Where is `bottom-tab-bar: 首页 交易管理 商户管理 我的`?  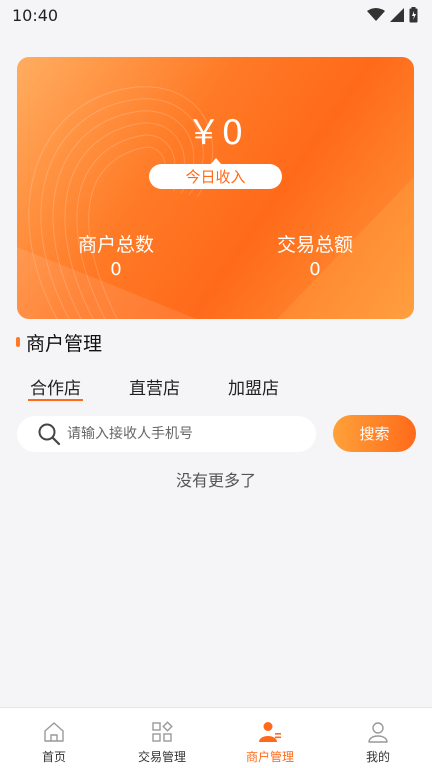
bottom-tab-bar: 首页 交易管理 商户管理 我的 is located at coordinates (216, 737).